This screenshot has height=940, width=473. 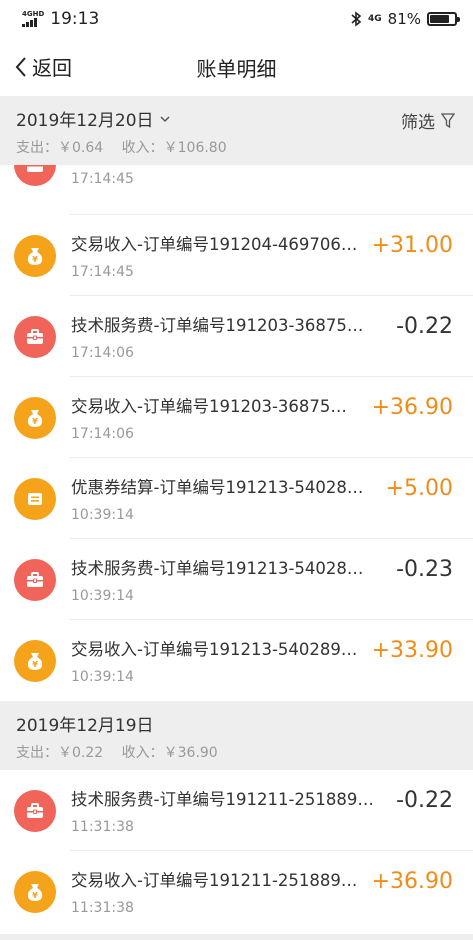 What do you see at coordinates (85, 726) in the screenshot?
I see `section-date: 2019年12月19日` at bounding box center [85, 726].